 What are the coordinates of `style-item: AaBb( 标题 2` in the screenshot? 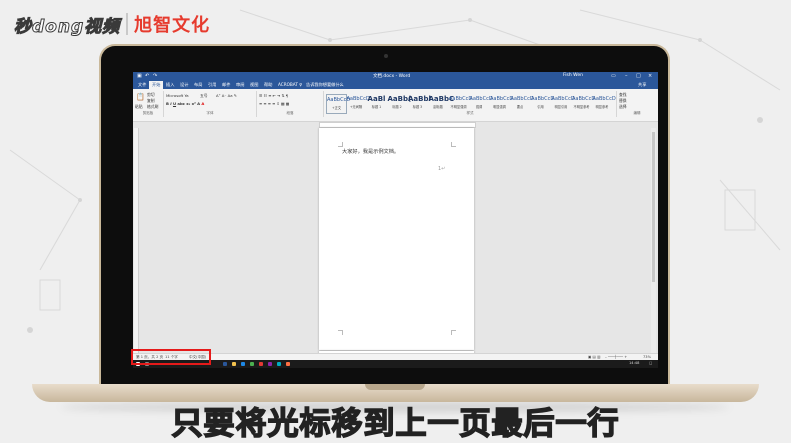 It's located at (399, 103).